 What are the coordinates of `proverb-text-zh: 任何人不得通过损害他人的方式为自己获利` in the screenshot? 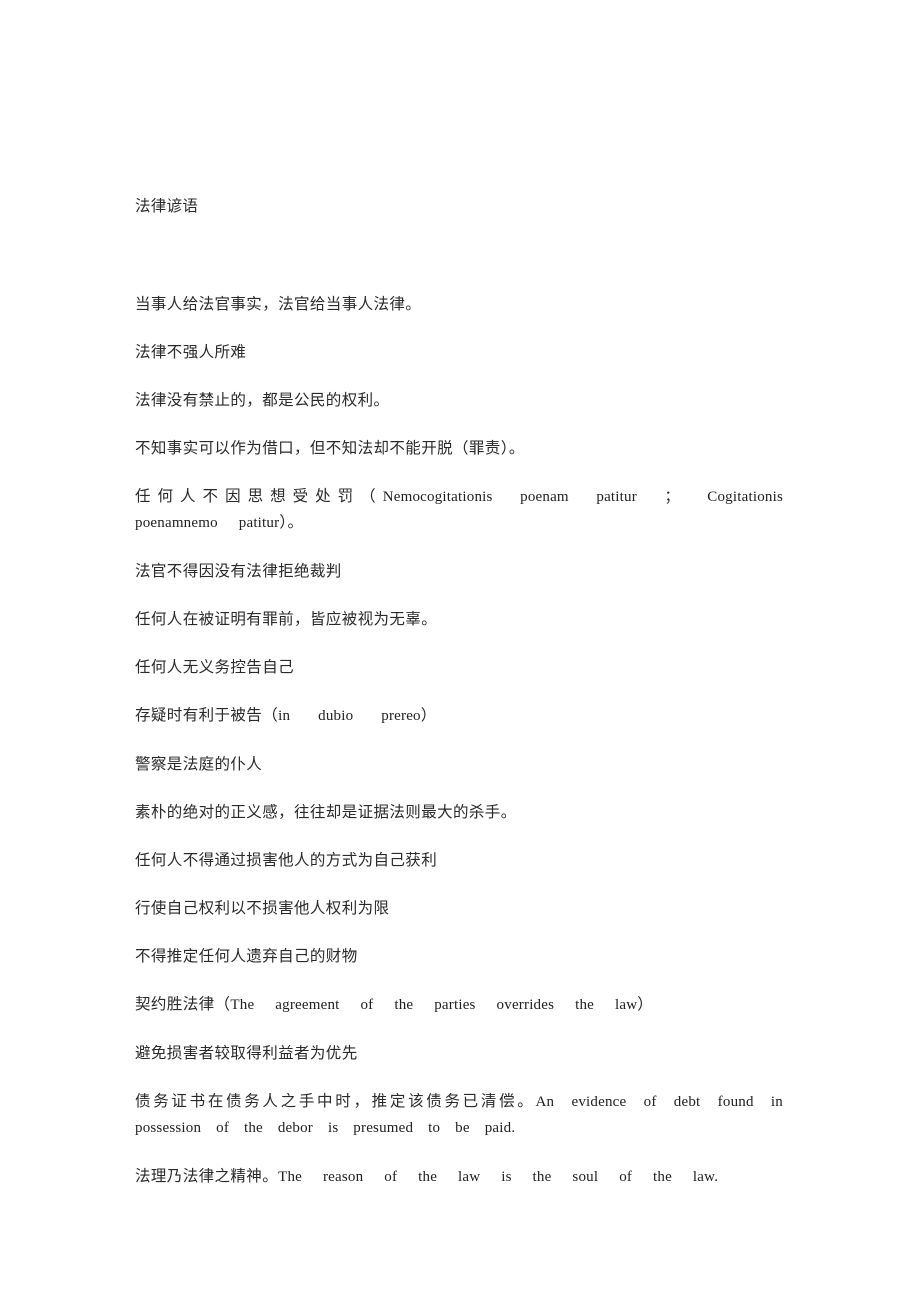 It's located at (286, 860).